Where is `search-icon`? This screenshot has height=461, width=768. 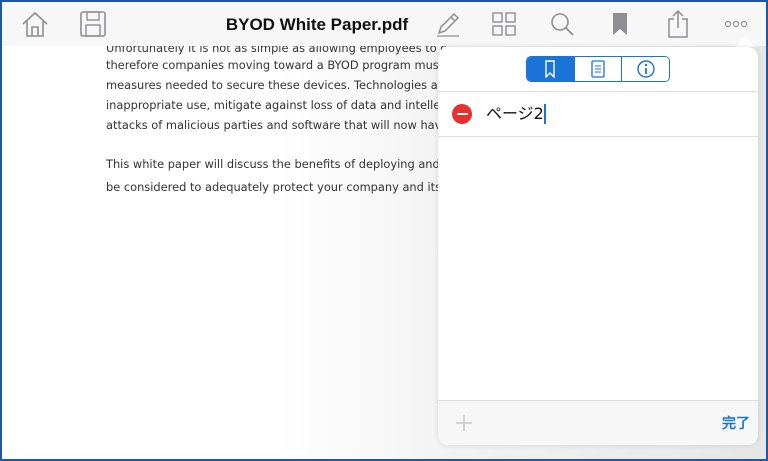
search-icon is located at coordinates (562, 24).